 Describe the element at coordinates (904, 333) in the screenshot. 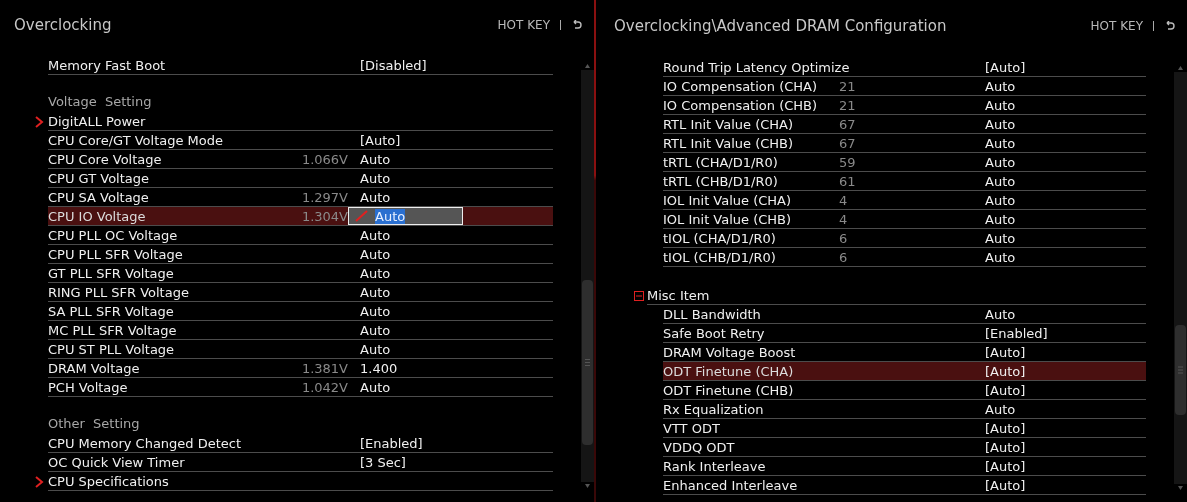

I see `setting-row: Safe Boot Retry [Enabled]` at that location.